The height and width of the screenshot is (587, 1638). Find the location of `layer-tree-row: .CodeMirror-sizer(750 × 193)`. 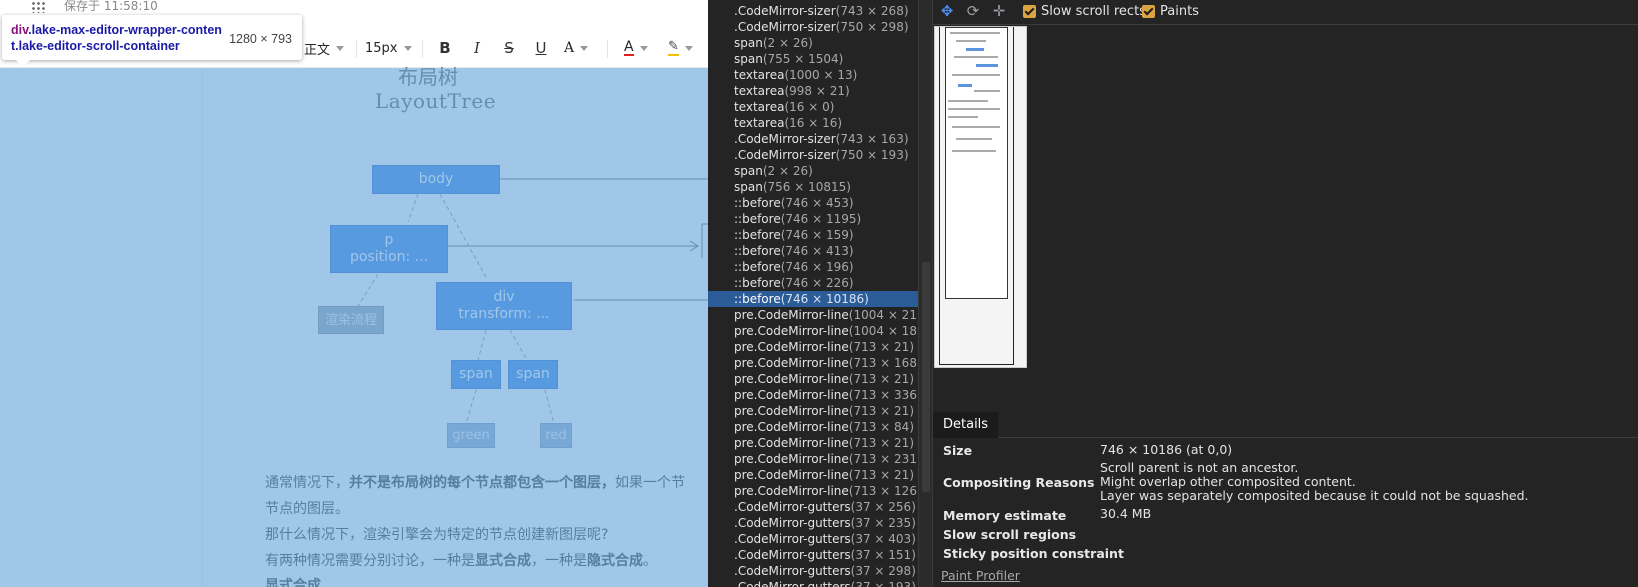

layer-tree-row: .CodeMirror-sizer(750 × 193) is located at coordinates (813, 155).